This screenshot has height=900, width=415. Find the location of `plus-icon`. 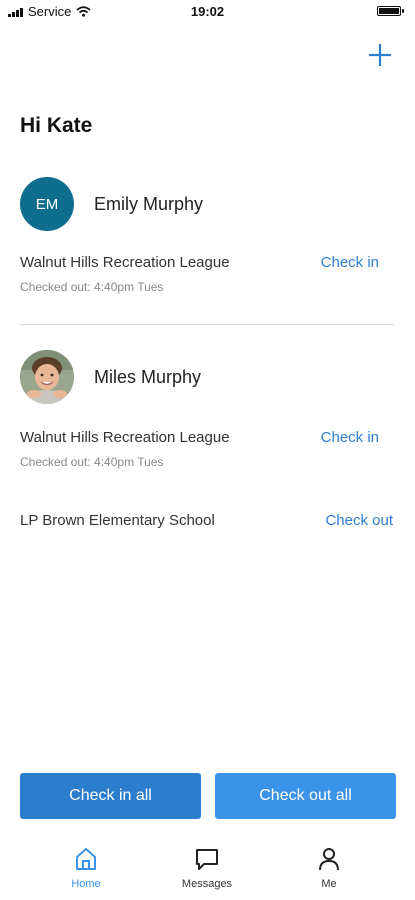

plus-icon is located at coordinates (380, 55).